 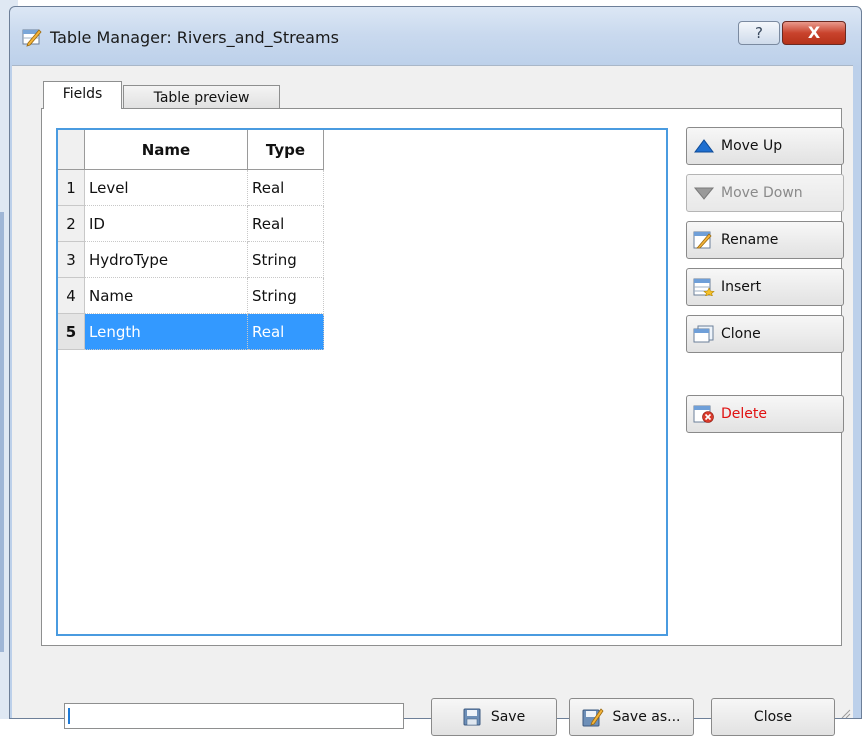 What do you see at coordinates (750, 240) in the screenshot?
I see `rename-label: Rename` at bounding box center [750, 240].